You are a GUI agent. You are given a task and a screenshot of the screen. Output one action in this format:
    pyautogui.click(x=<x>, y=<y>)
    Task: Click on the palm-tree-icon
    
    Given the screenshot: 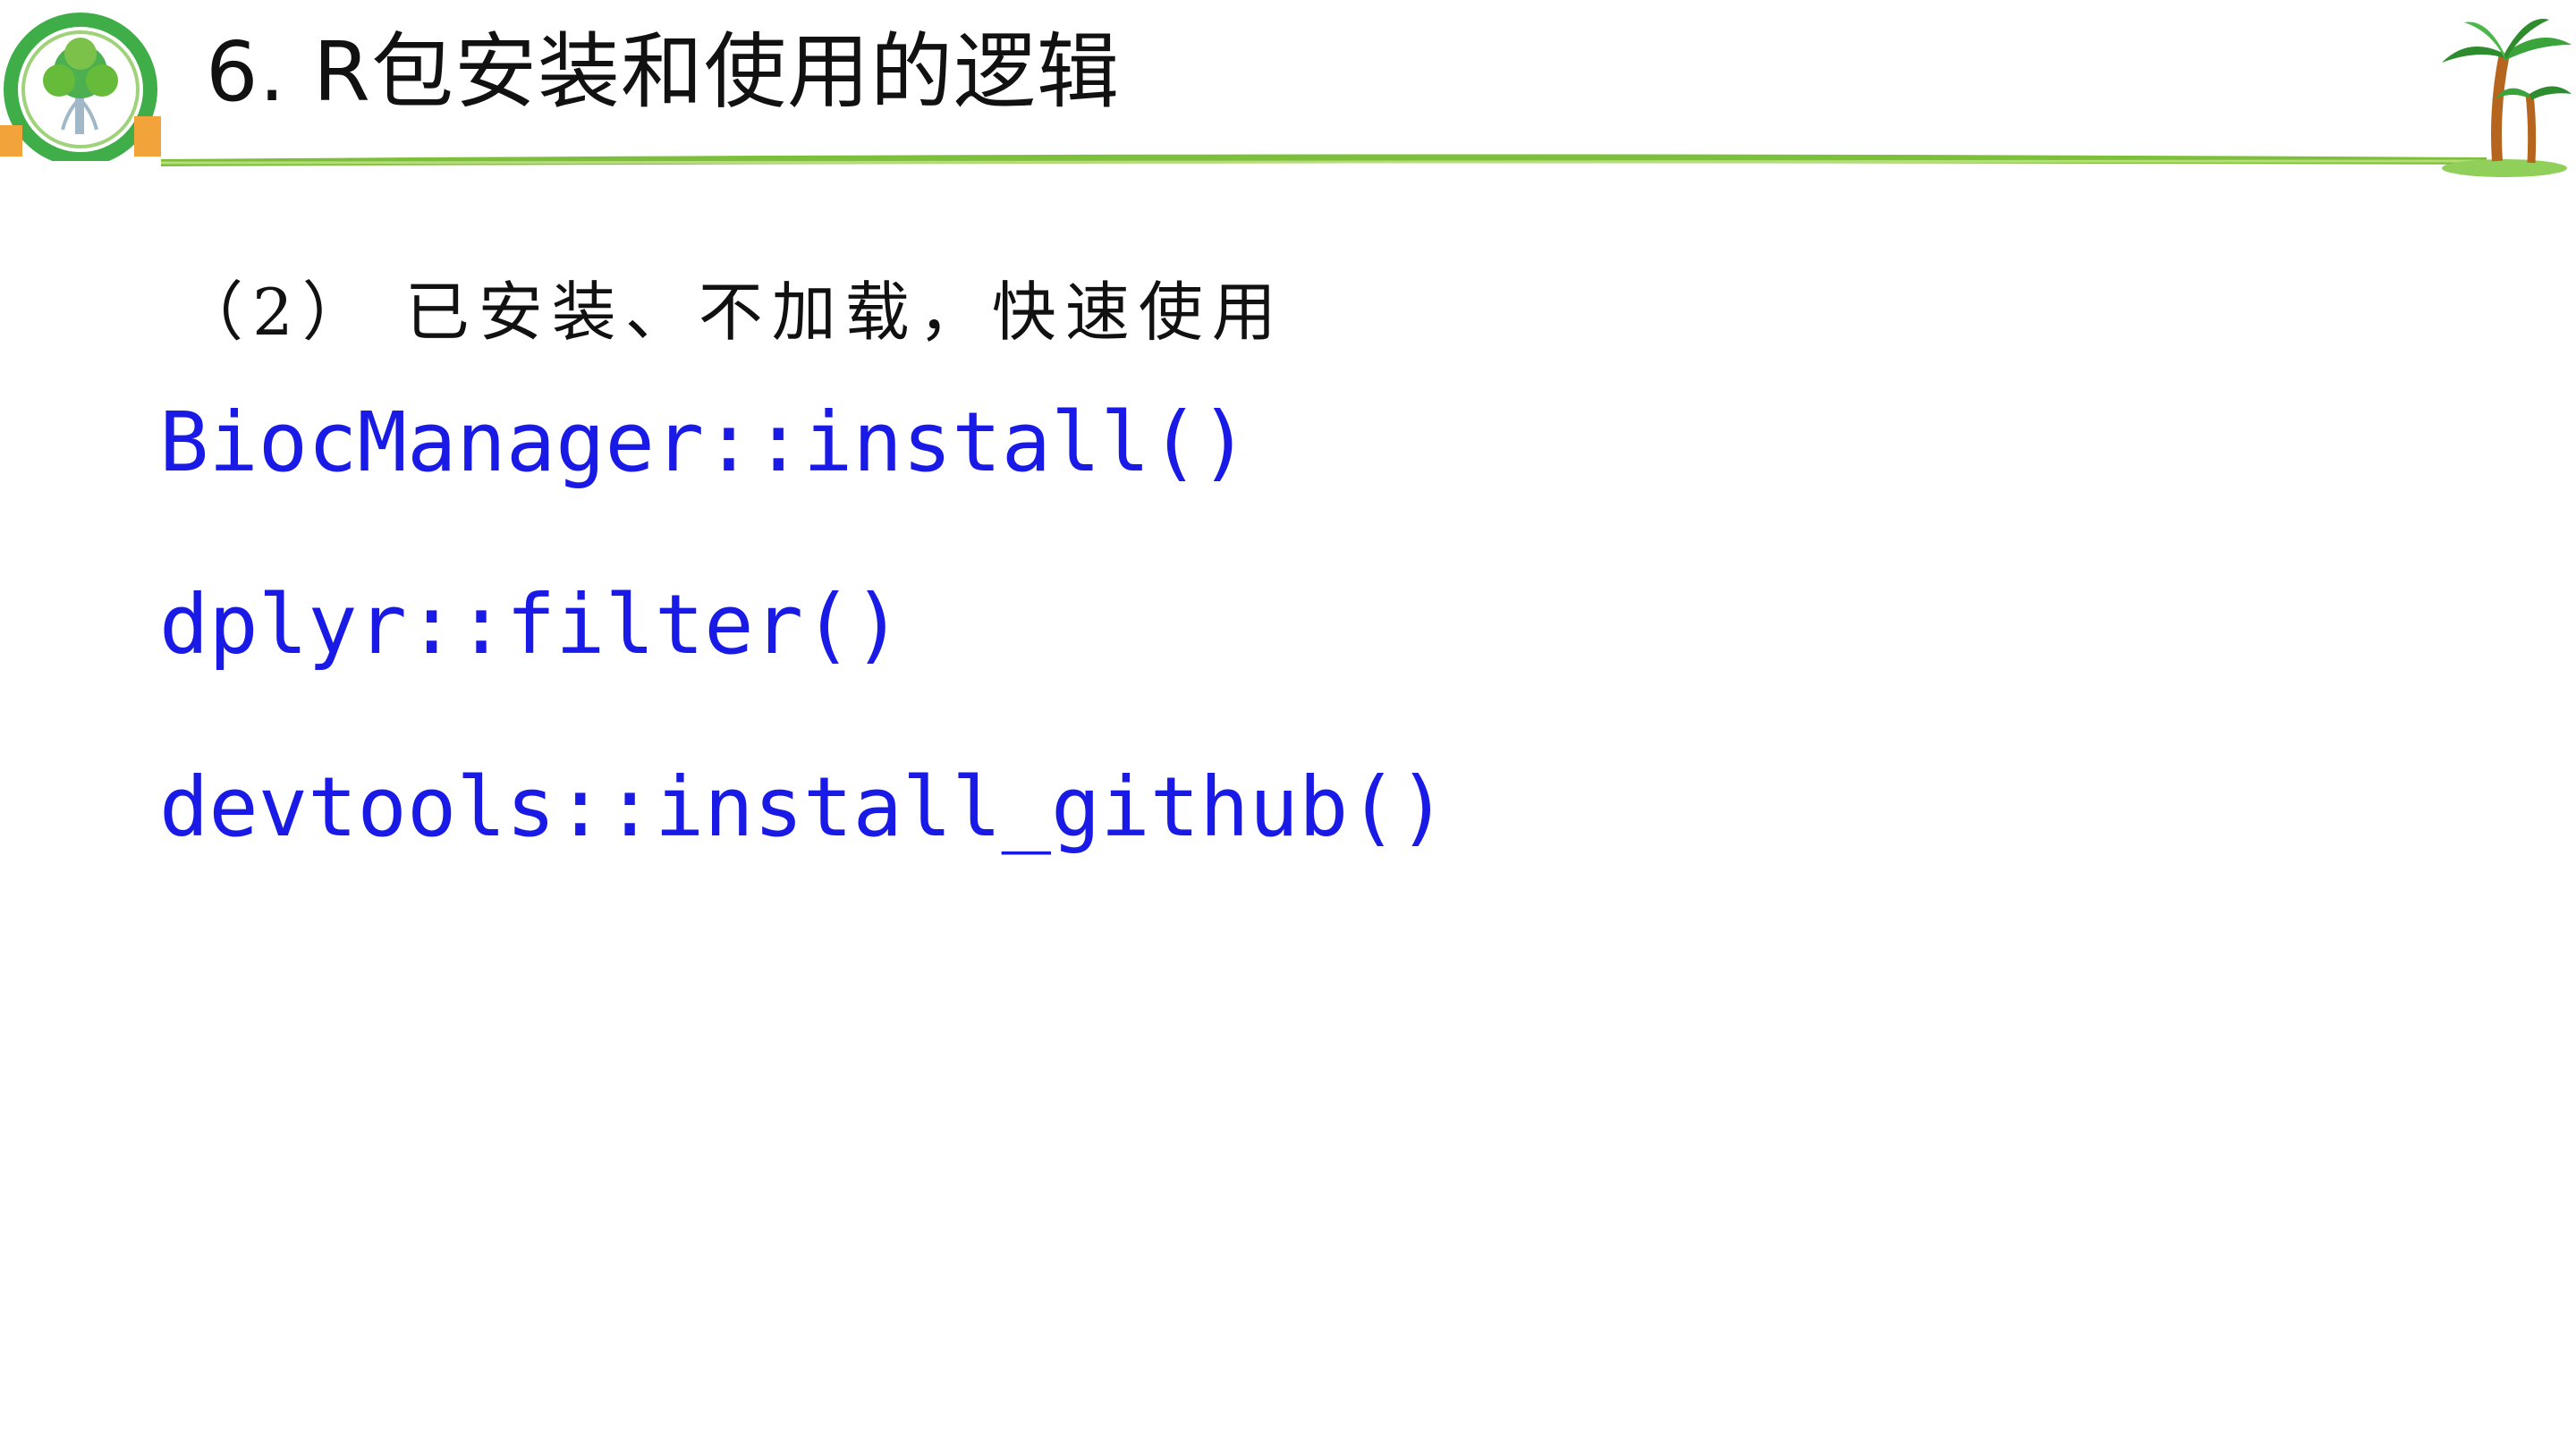 What is the action you would take?
    pyautogui.click(x=2507, y=98)
    